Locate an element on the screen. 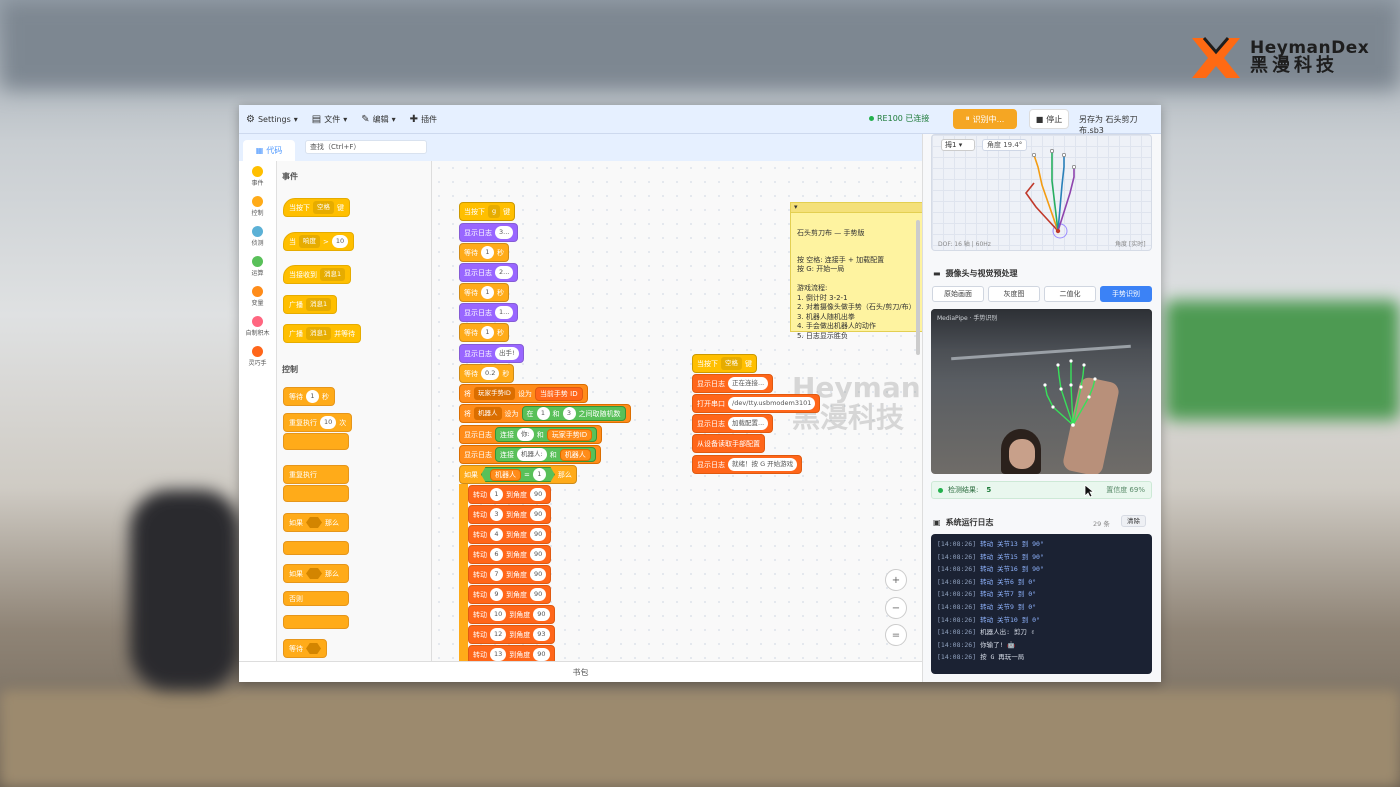 The width and height of the screenshot is (1400, 787). block-repeat: 重复执行 10 次 is located at coordinates (318, 422).